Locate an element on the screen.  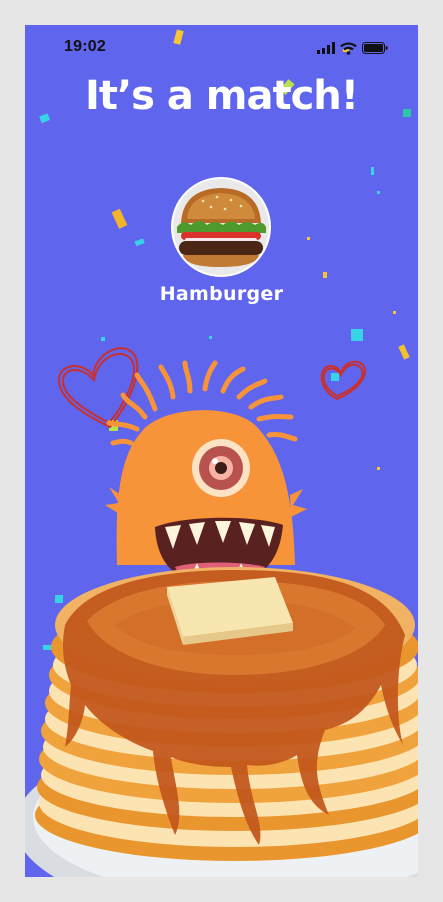
right-heart-icon is located at coordinates (343, 380).